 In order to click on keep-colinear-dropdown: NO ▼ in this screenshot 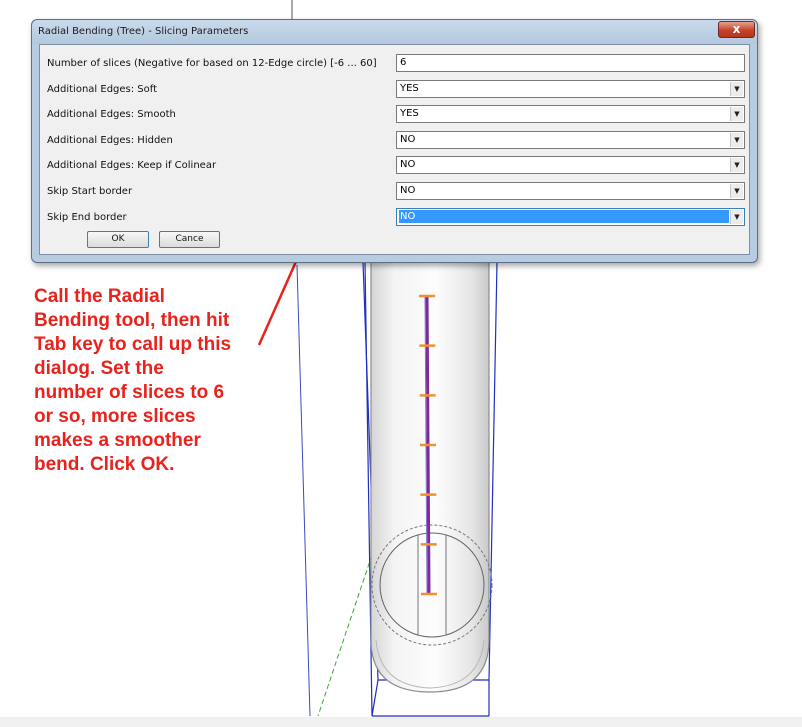, I will do `click(570, 165)`.